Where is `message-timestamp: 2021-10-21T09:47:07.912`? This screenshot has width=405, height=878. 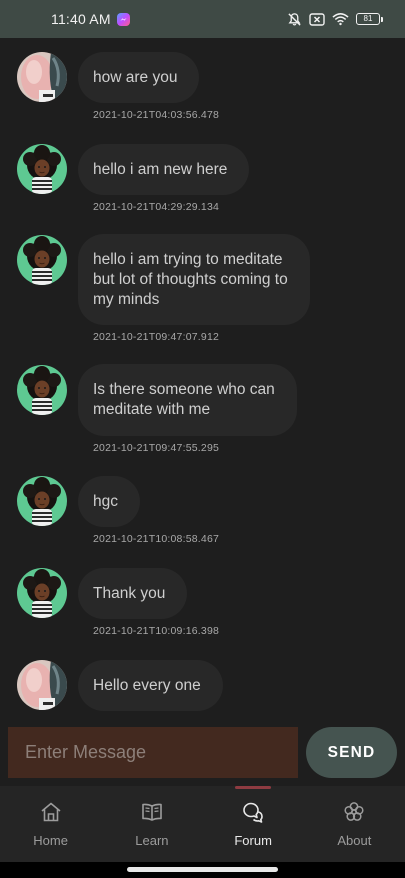
message-timestamp: 2021-10-21T09:47:07.912 is located at coordinates (156, 337).